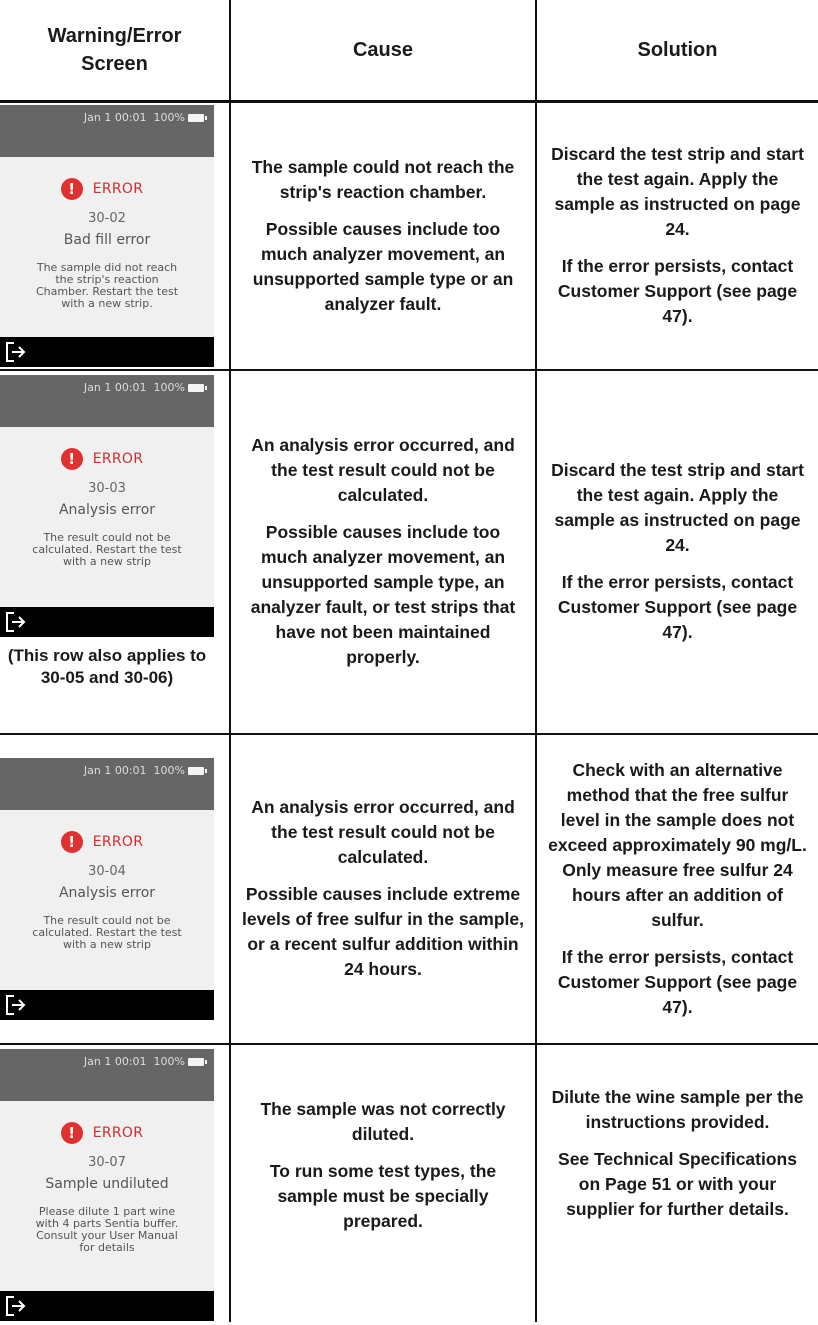 Image resolution: width=818 pixels, height=1325 pixels. I want to click on error-title: Sample undiluted, so click(107, 1183).